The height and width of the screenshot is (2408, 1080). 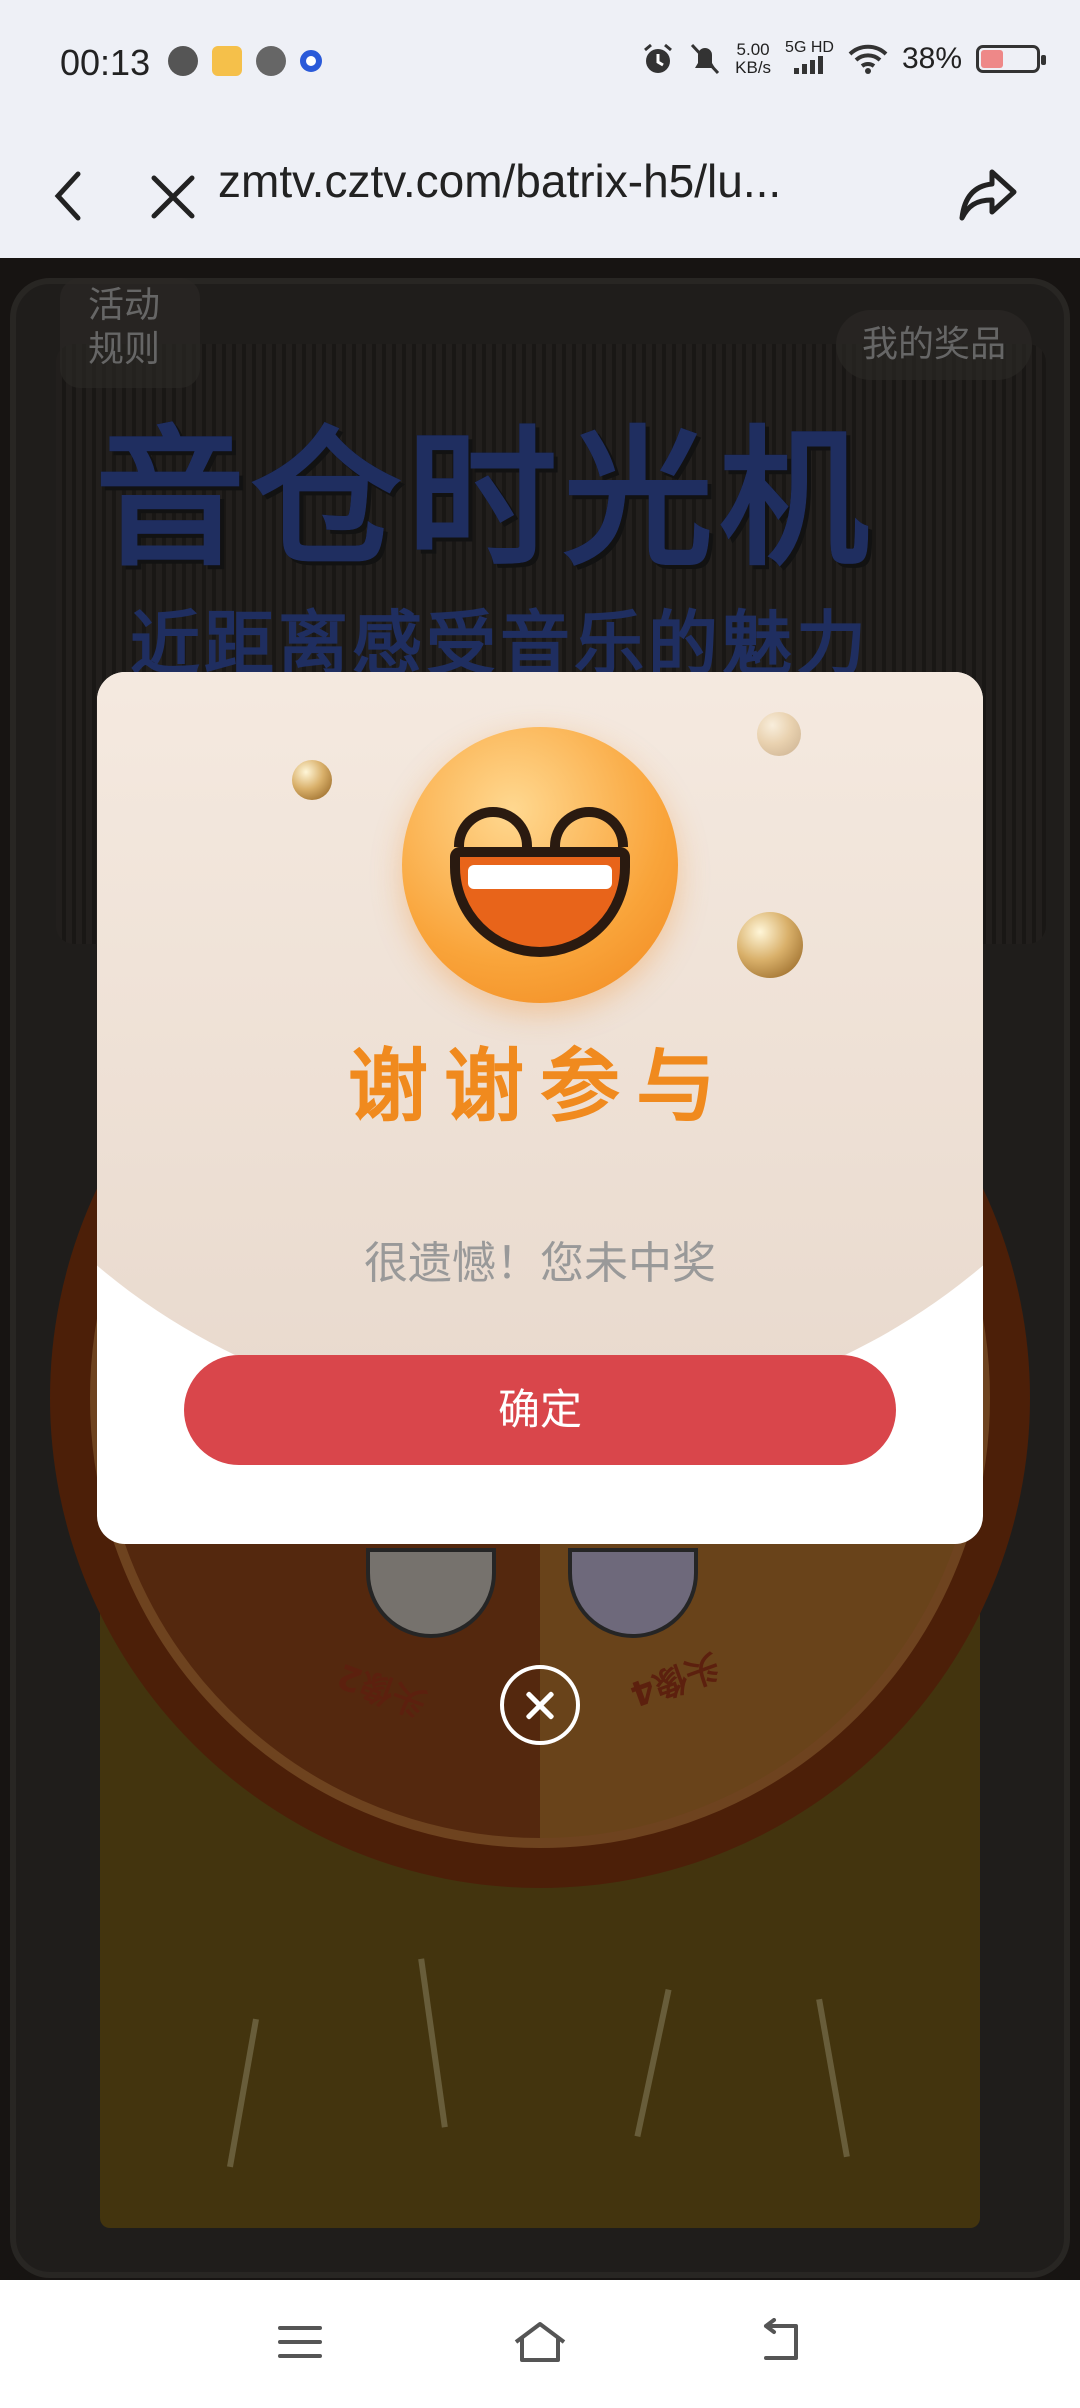 I want to click on battery-icon, so click(x=1011, y=59).